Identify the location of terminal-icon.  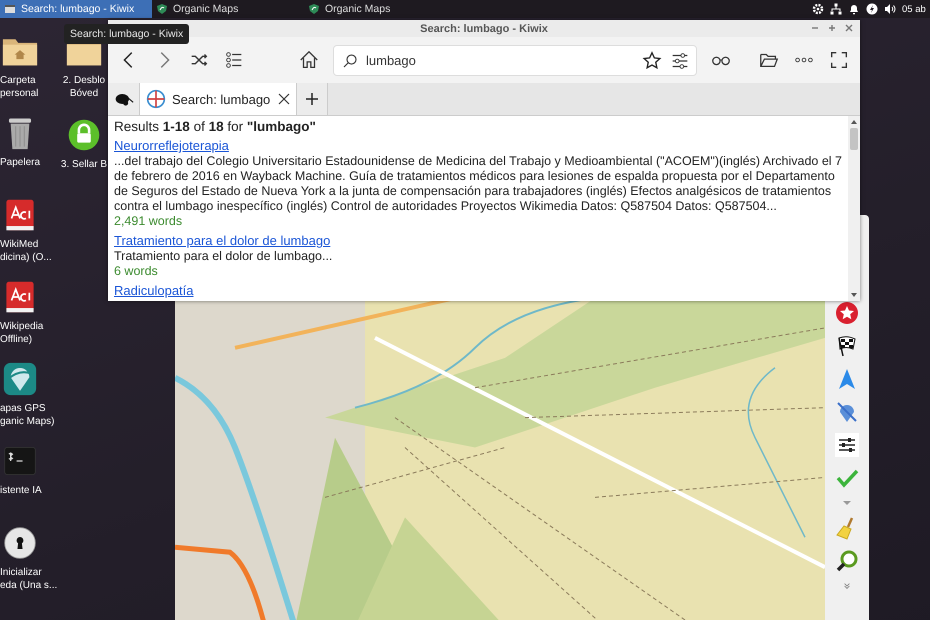
(20, 461).